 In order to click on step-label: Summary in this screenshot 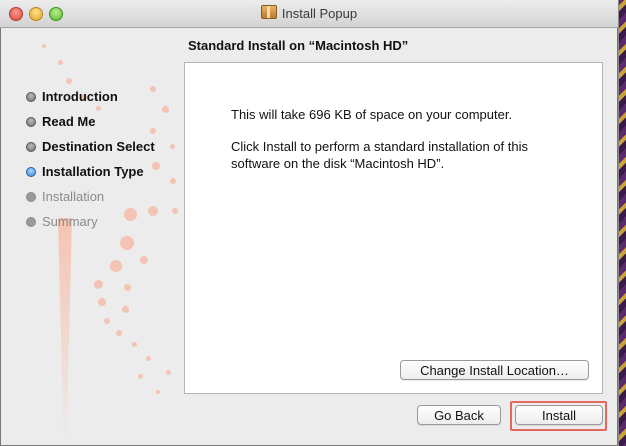, I will do `click(70, 221)`.